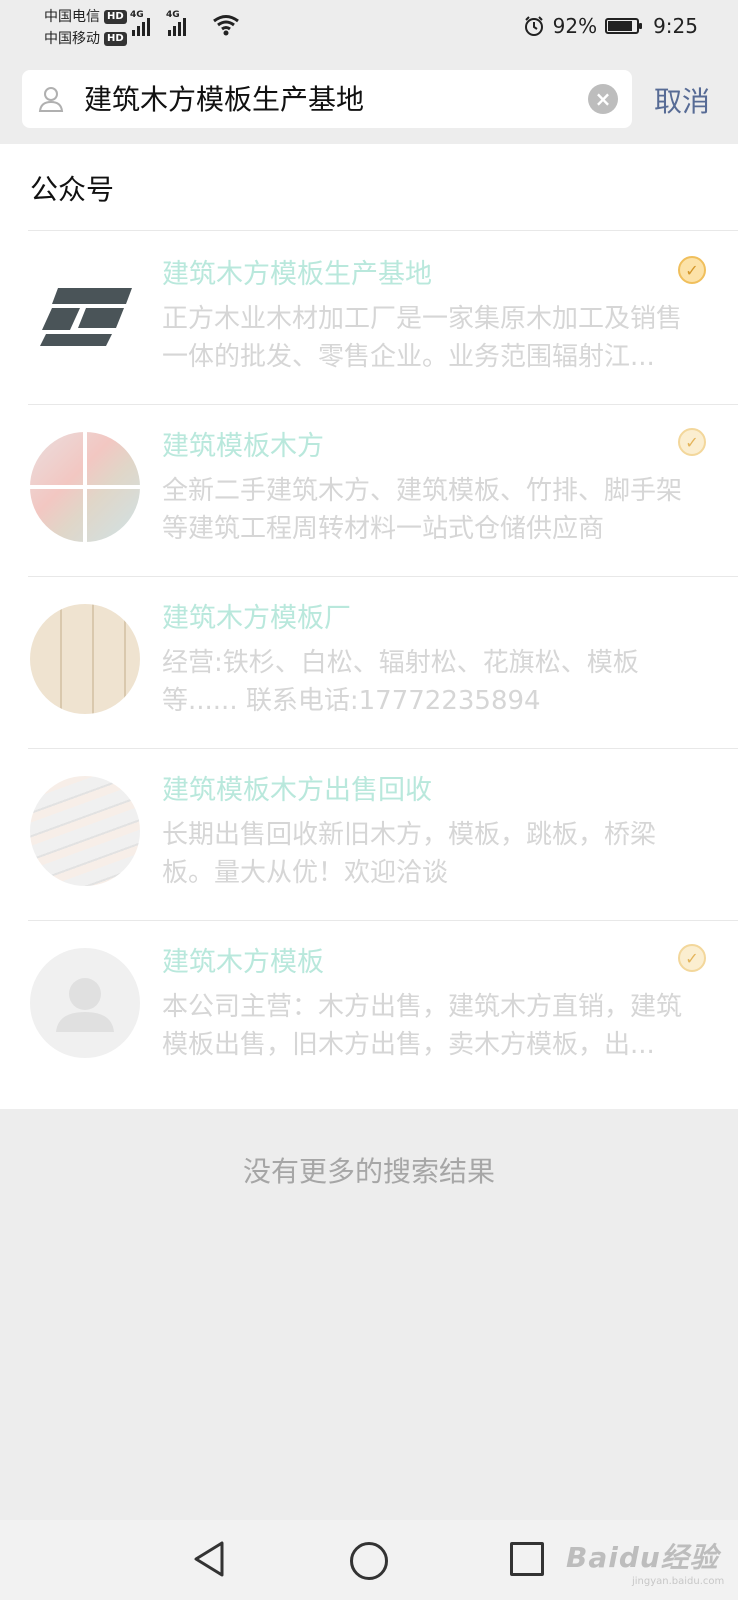 This screenshot has height=1600, width=738. What do you see at coordinates (140, 23) in the screenshot?
I see `signal-1-icon: 4G` at bounding box center [140, 23].